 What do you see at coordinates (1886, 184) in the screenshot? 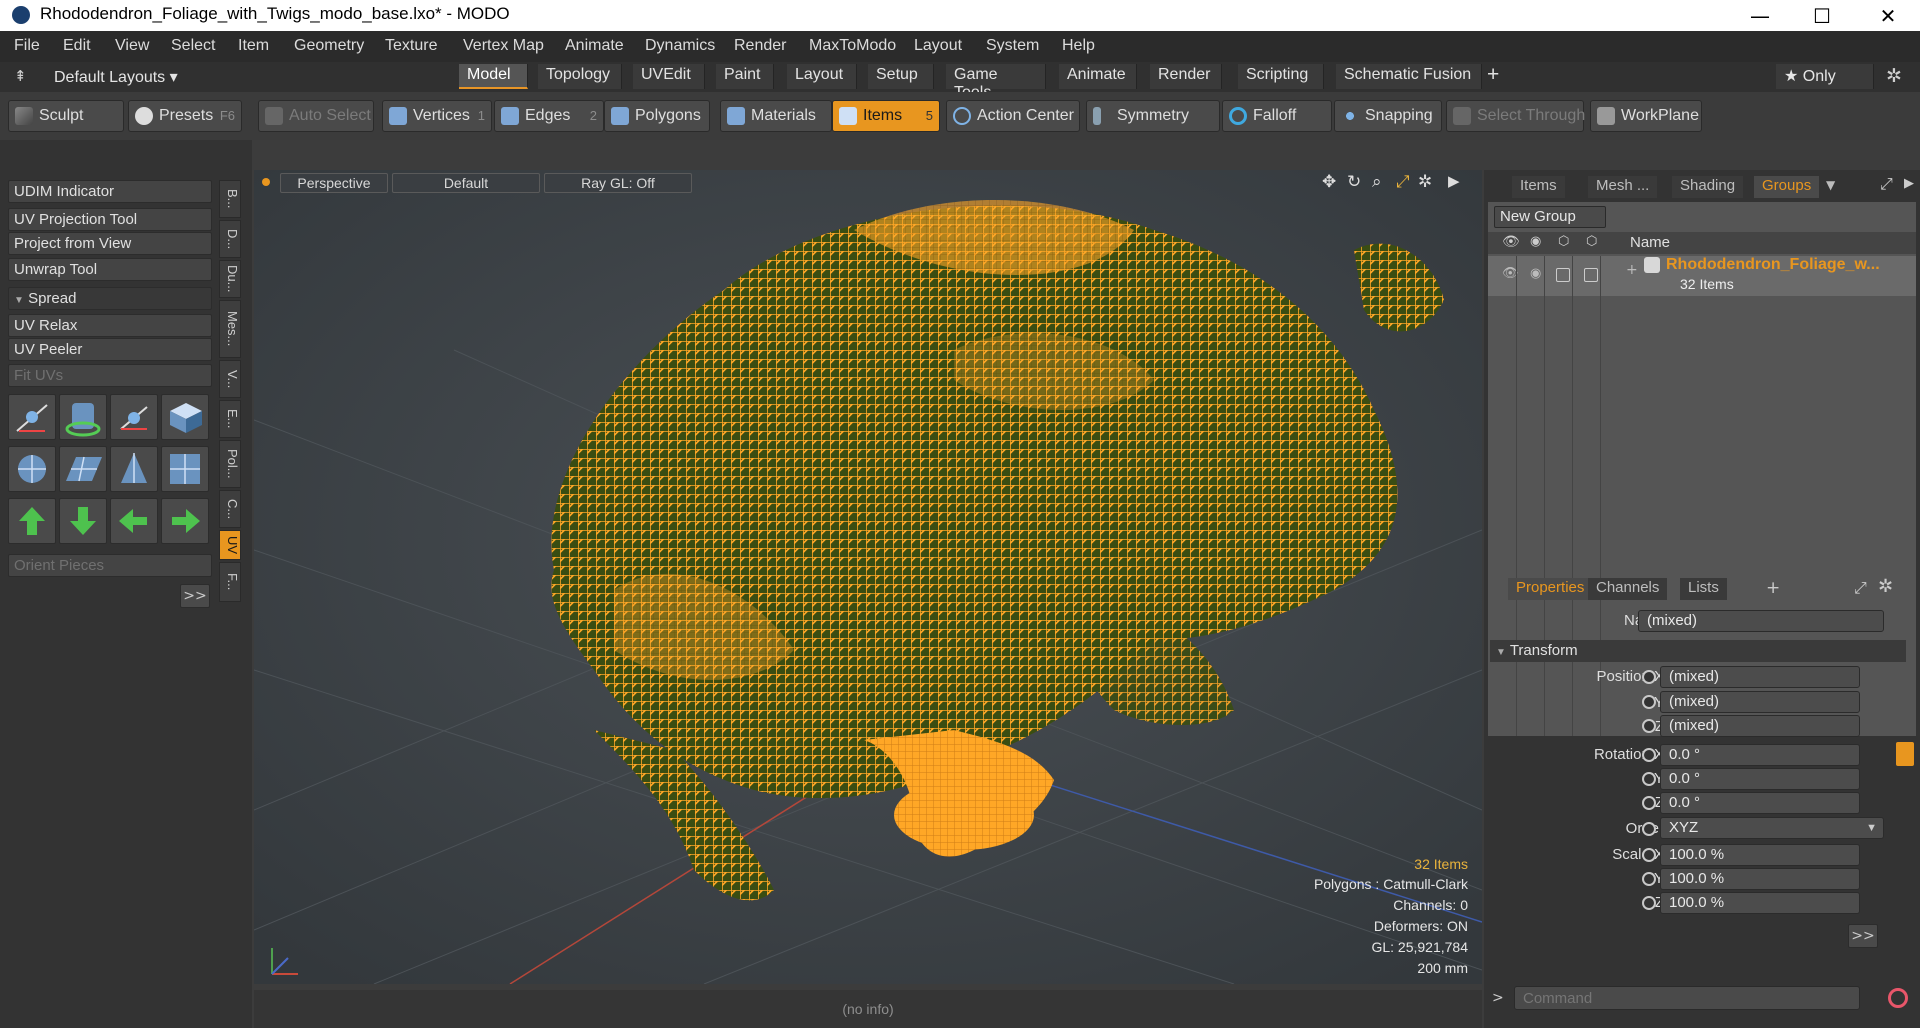
I see `panel-expand-icon: ⤢` at bounding box center [1886, 184].